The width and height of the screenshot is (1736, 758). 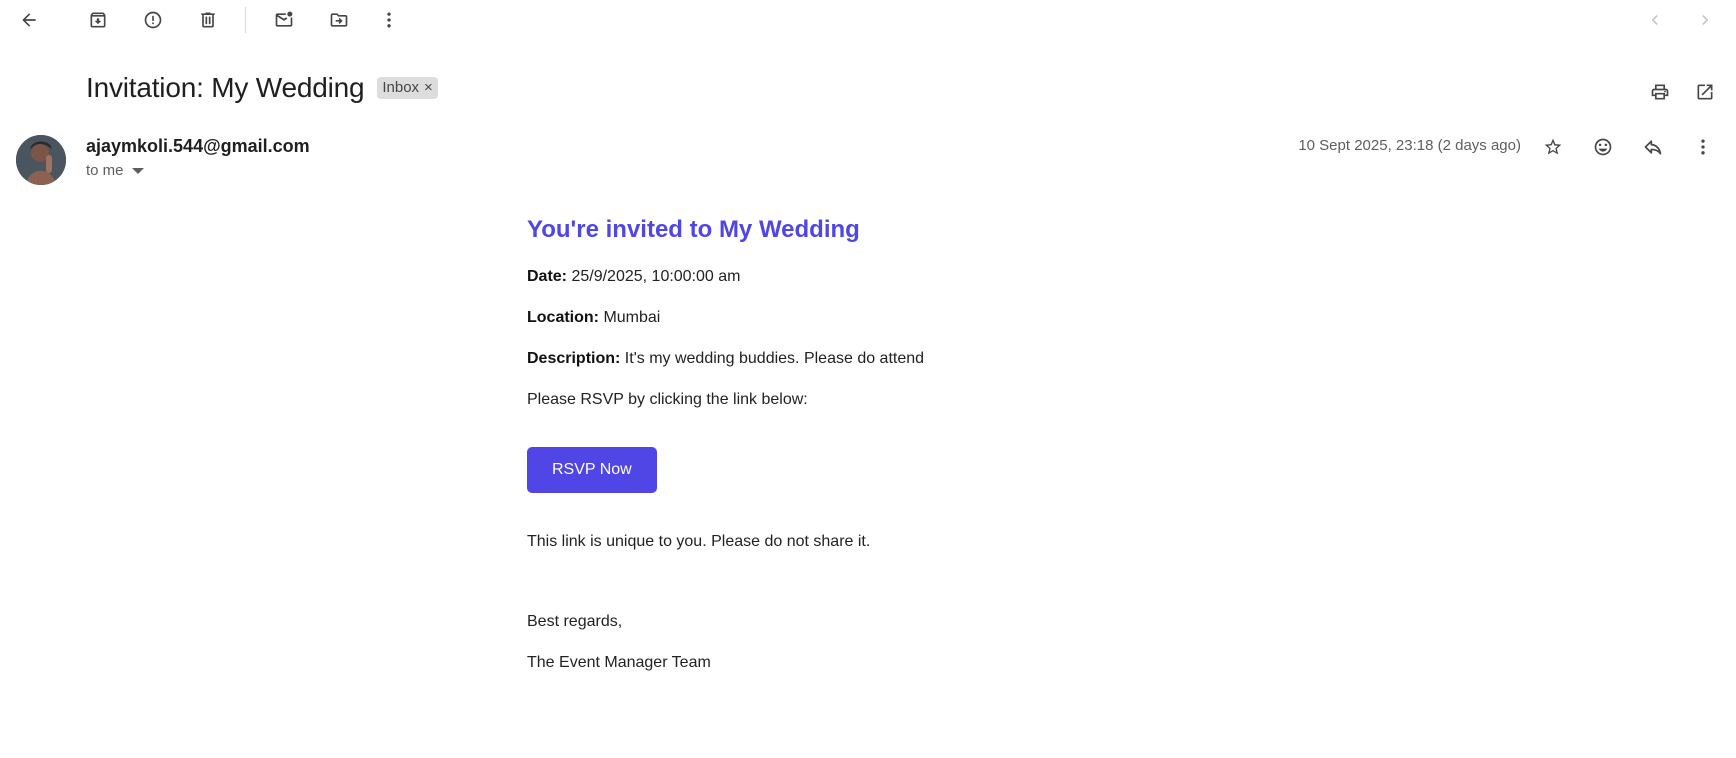 What do you see at coordinates (868, 20) in the screenshot?
I see `message-toolbar` at bounding box center [868, 20].